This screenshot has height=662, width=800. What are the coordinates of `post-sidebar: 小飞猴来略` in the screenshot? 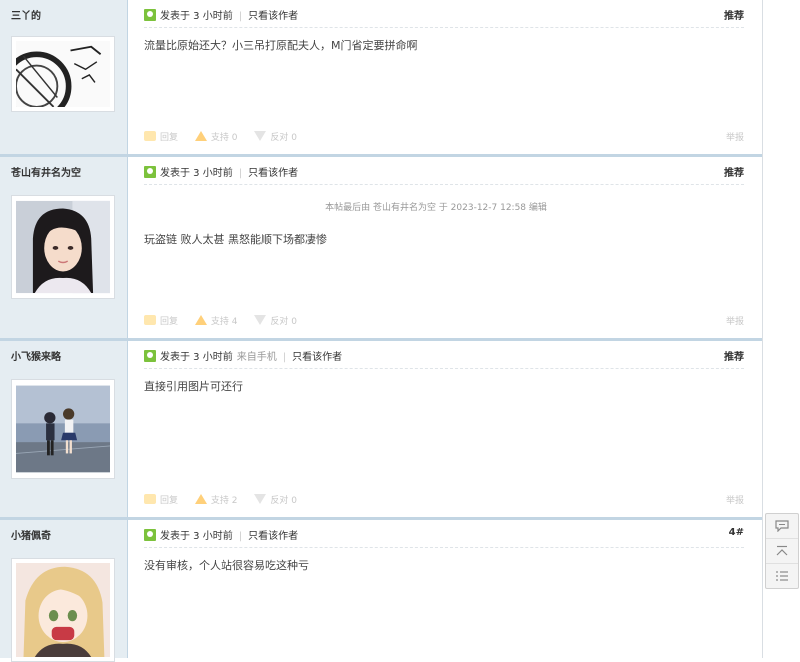 It's located at (64, 429).